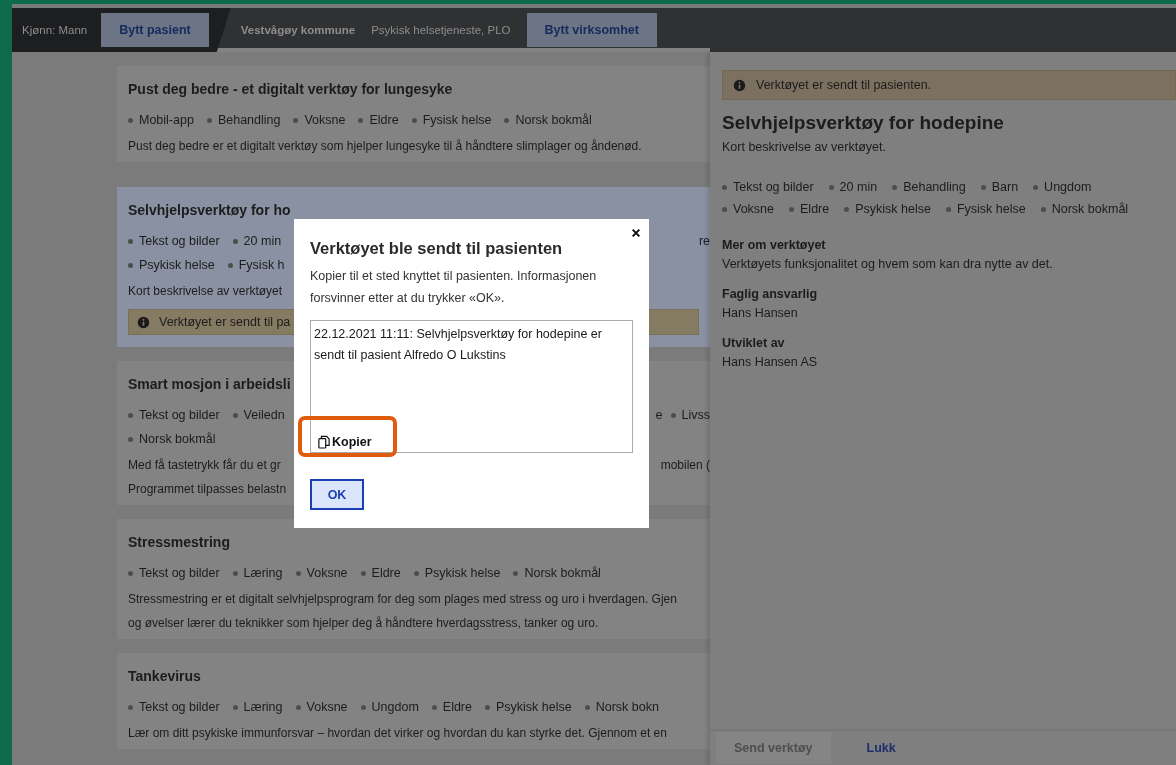  Describe the element at coordinates (621, 707) in the screenshot. I see `tag: Norsk bokn` at that location.